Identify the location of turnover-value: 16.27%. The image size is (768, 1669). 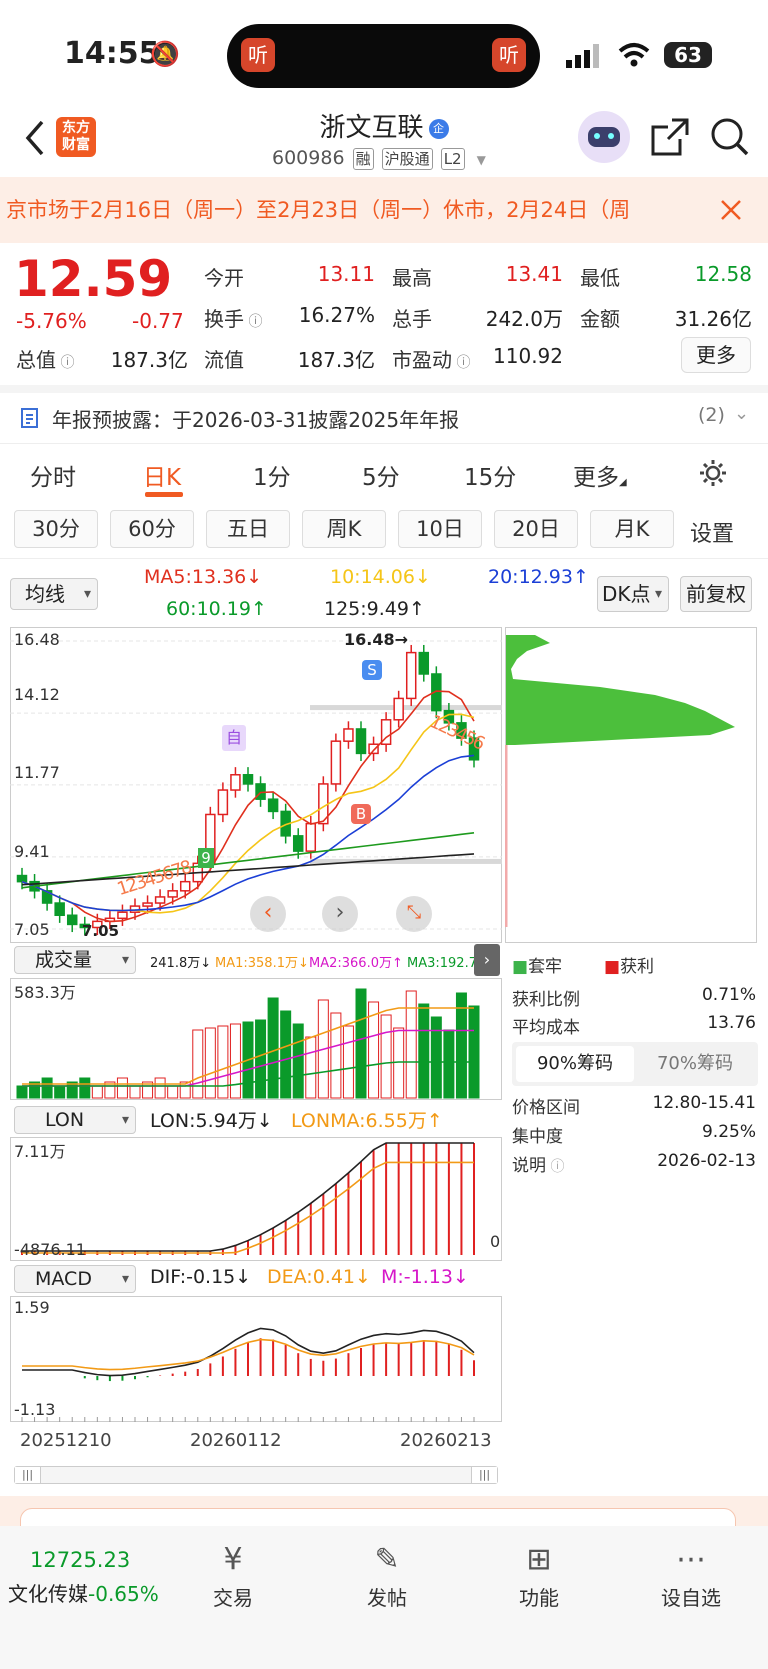
(336, 315).